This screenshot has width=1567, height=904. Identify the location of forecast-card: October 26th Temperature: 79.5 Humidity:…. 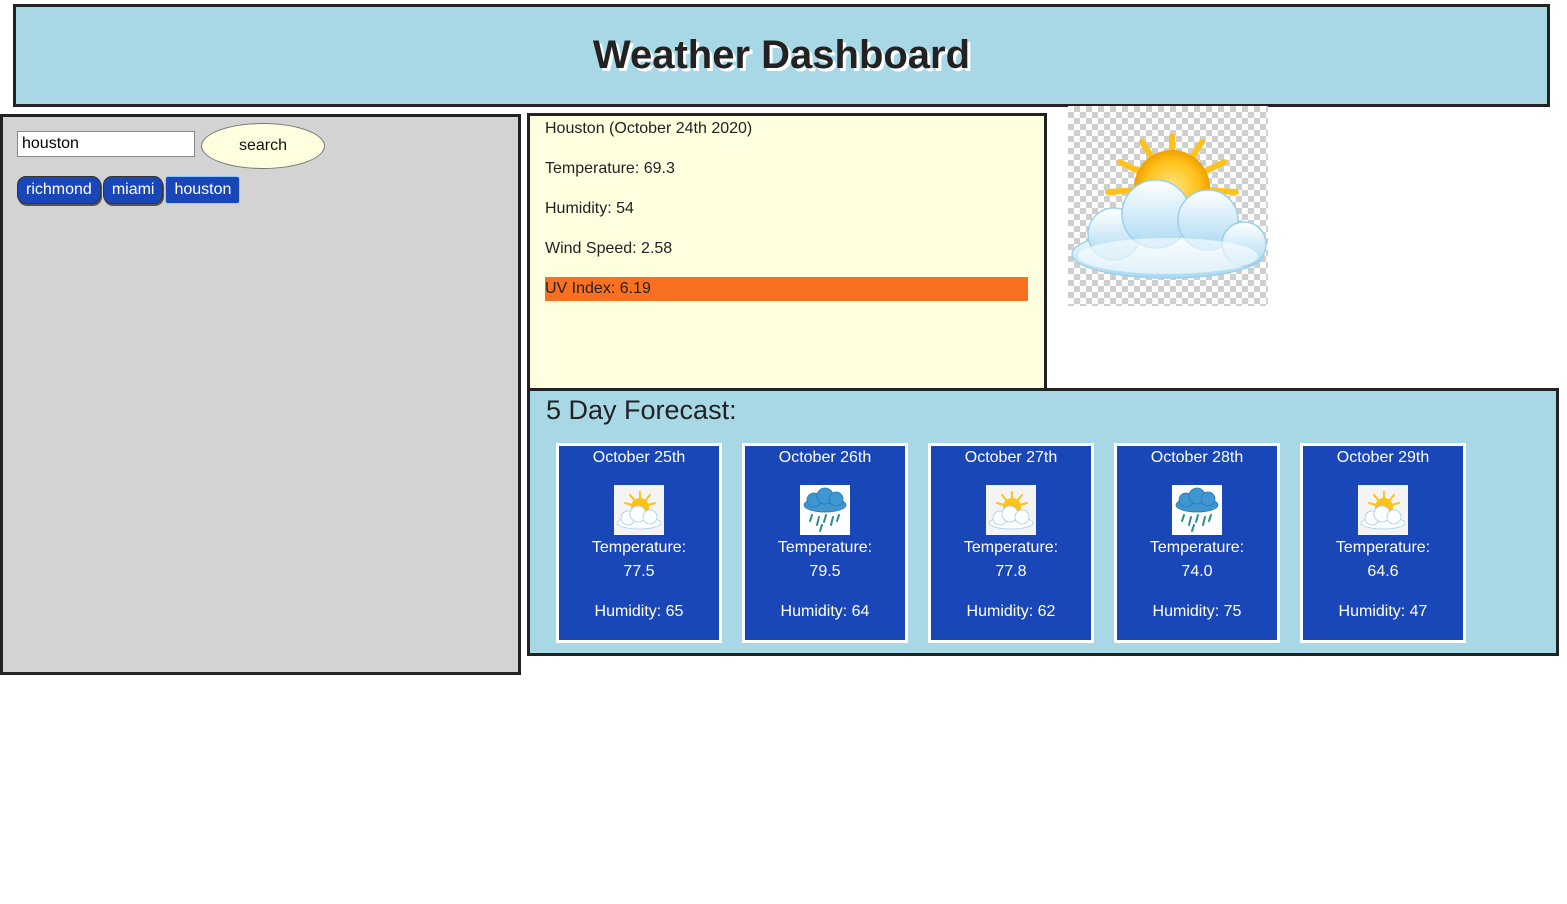
(825, 543).